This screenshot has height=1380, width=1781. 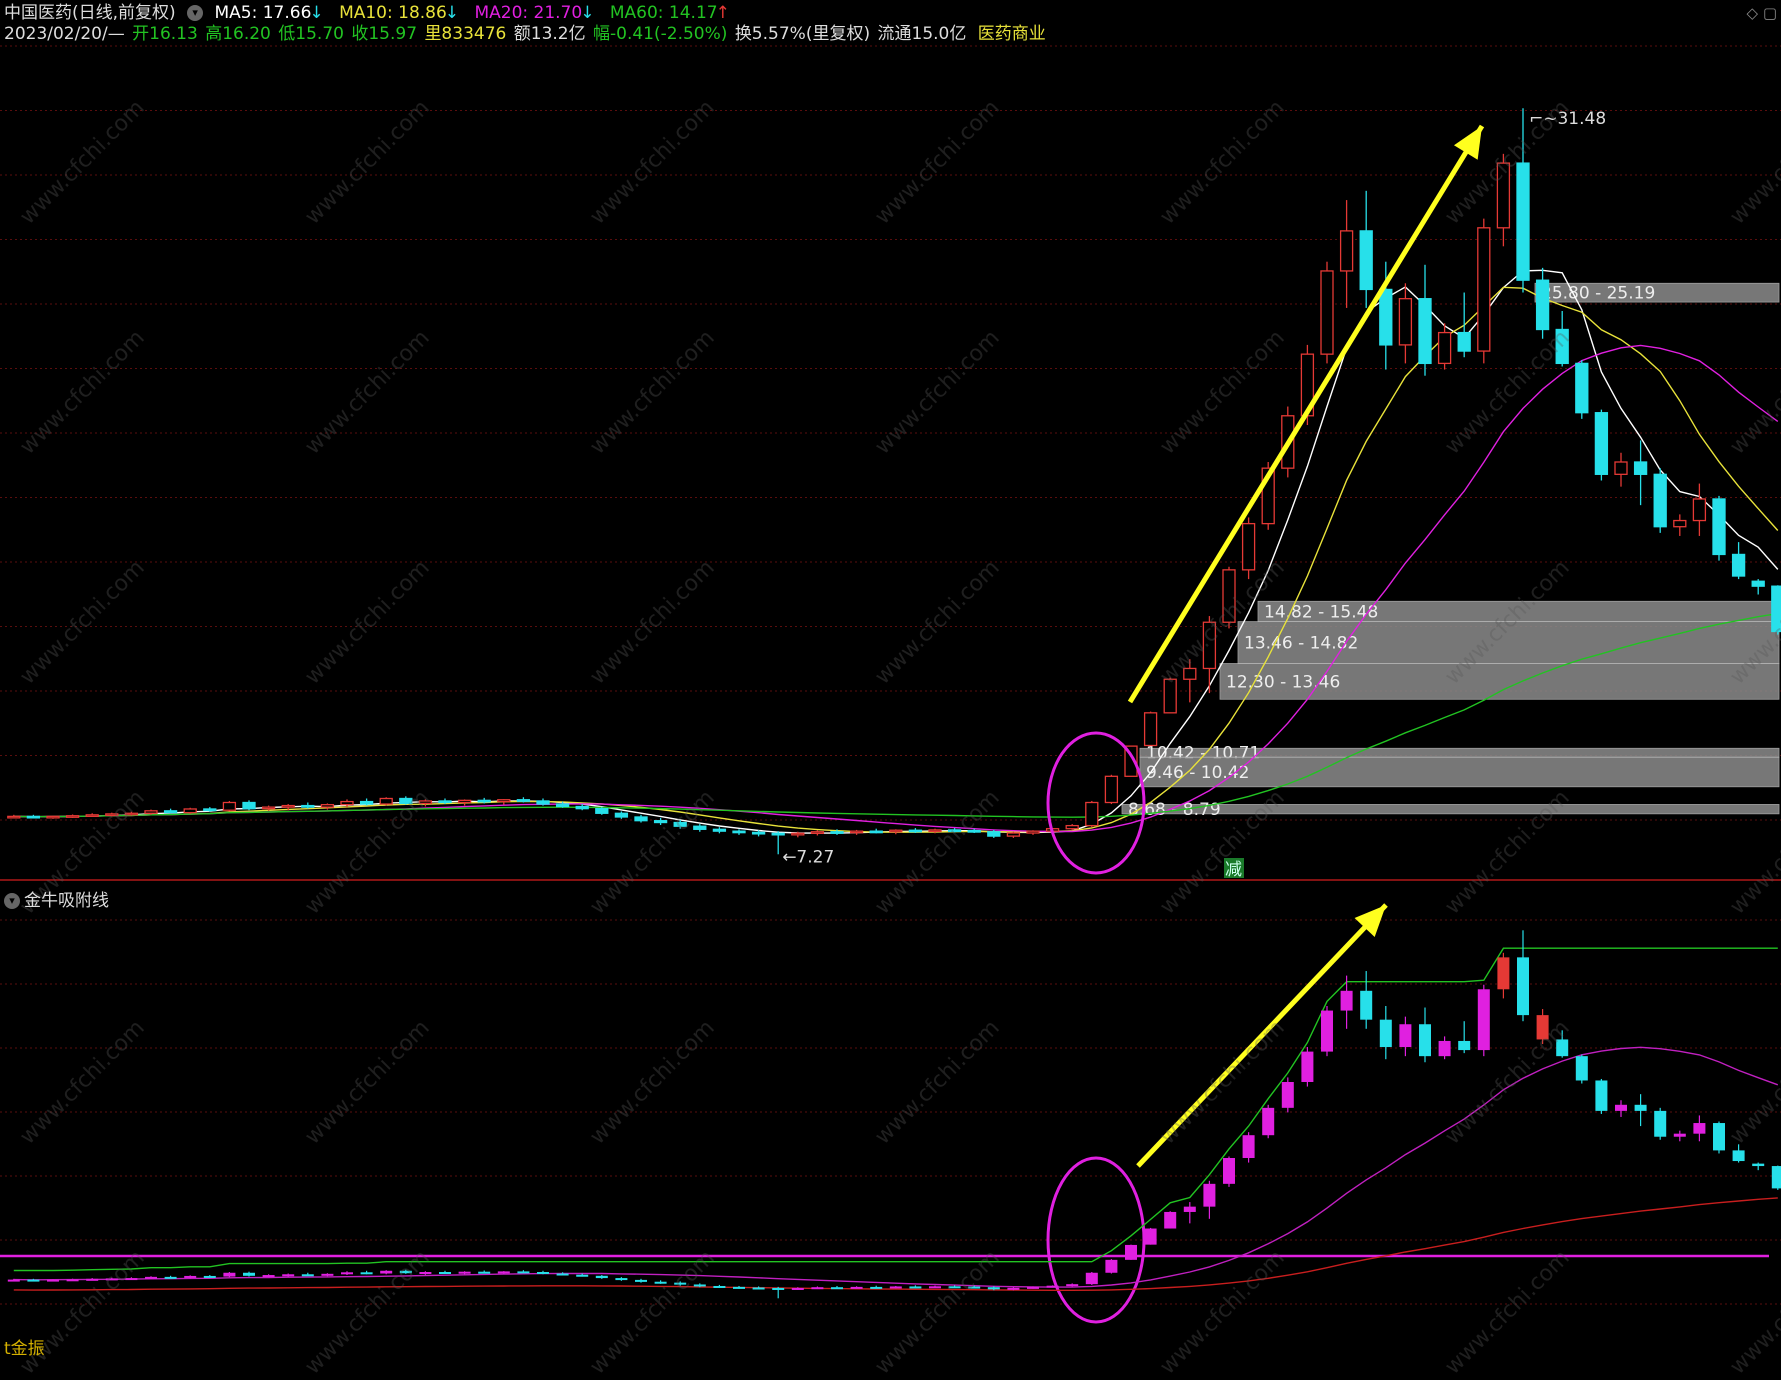 What do you see at coordinates (1657, 293) in the screenshot?
I see `price-zone: 25.80 - 25.19` at bounding box center [1657, 293].